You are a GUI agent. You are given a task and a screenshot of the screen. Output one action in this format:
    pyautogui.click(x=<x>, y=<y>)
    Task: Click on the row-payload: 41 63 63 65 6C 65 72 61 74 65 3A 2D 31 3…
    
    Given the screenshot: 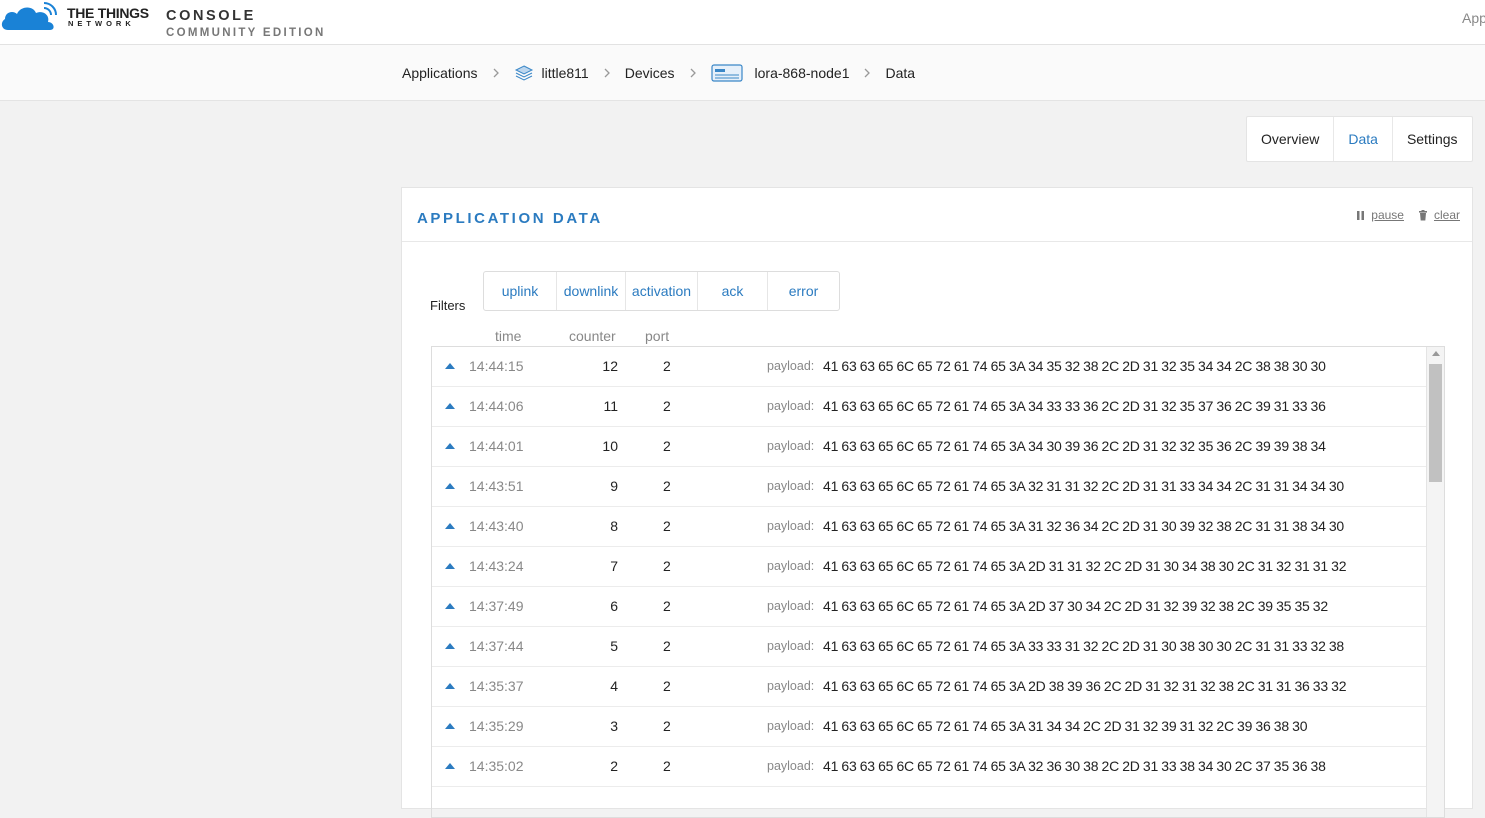 What is the action you would take?
    pyautogui.click(x=1085, y=566)
    